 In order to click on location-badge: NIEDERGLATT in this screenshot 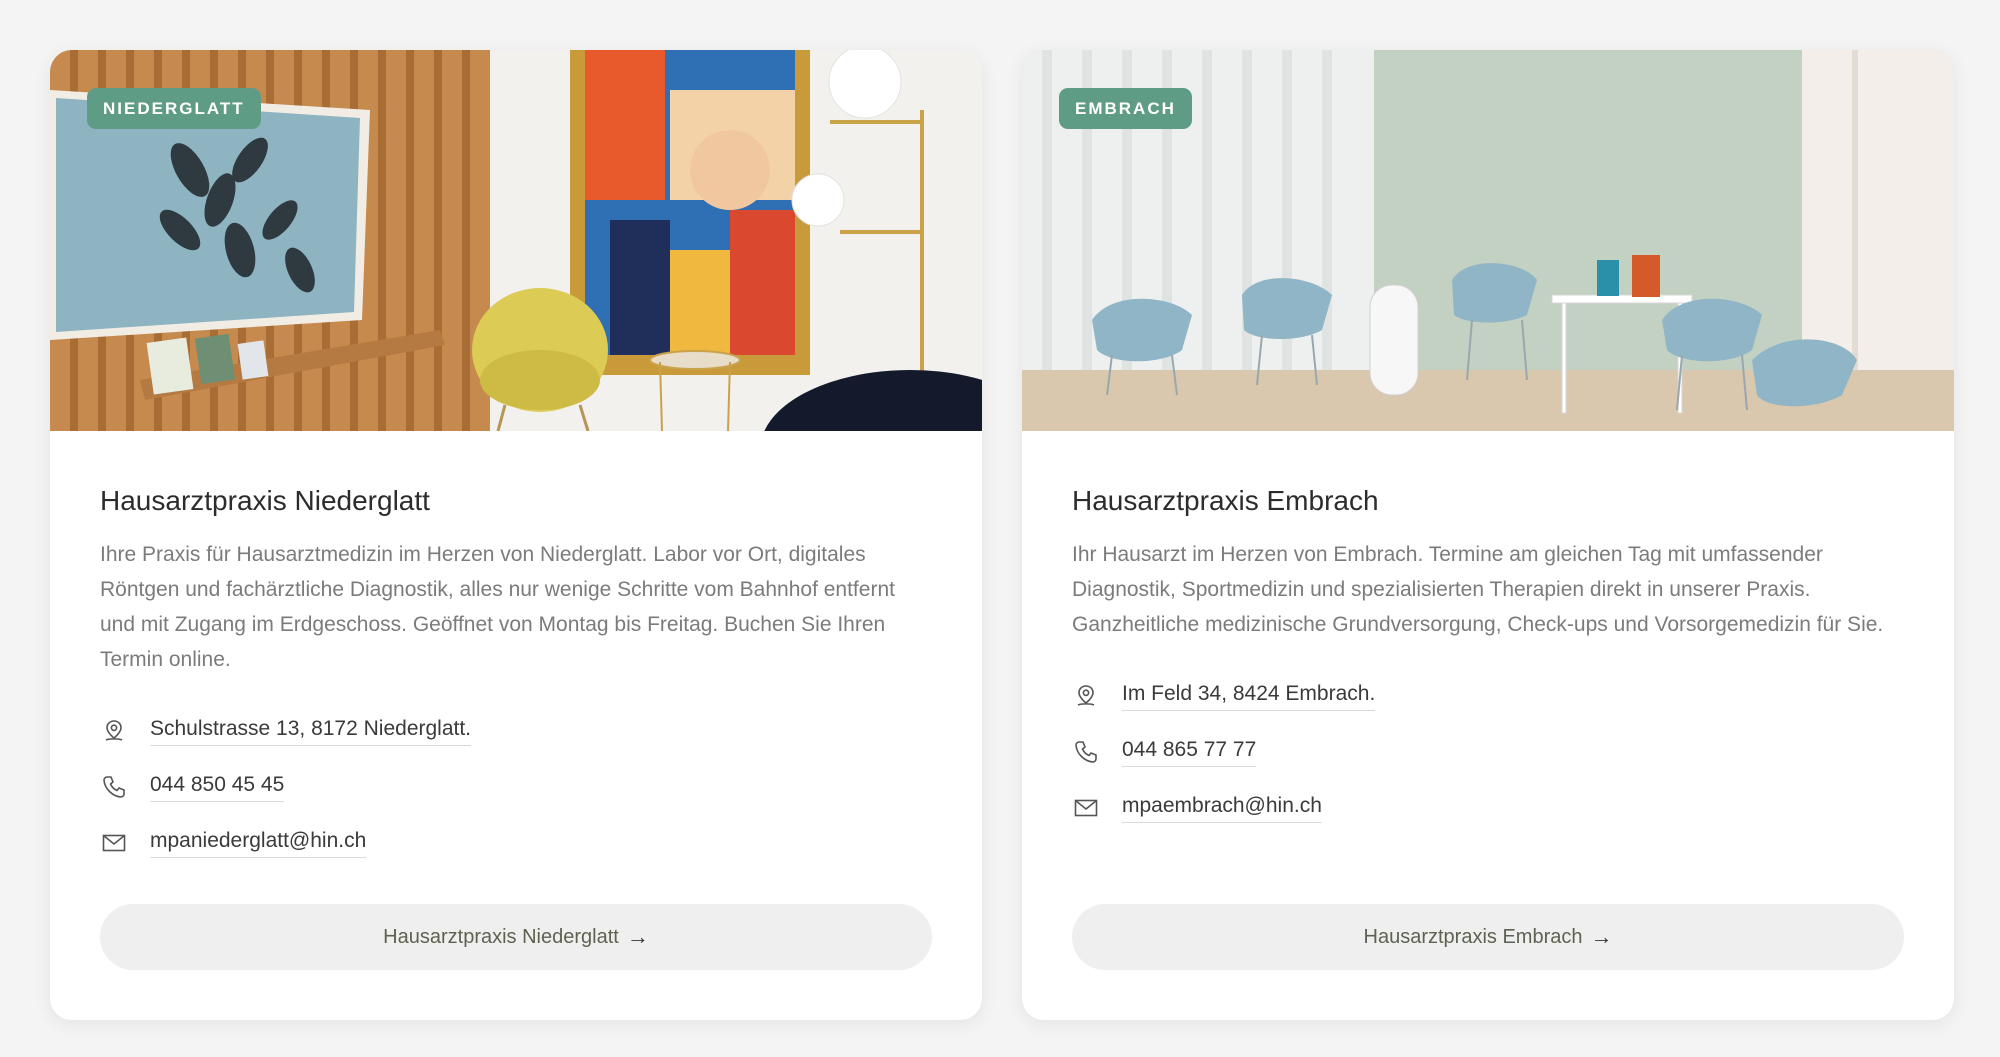, I will do `click(174, 108)`.